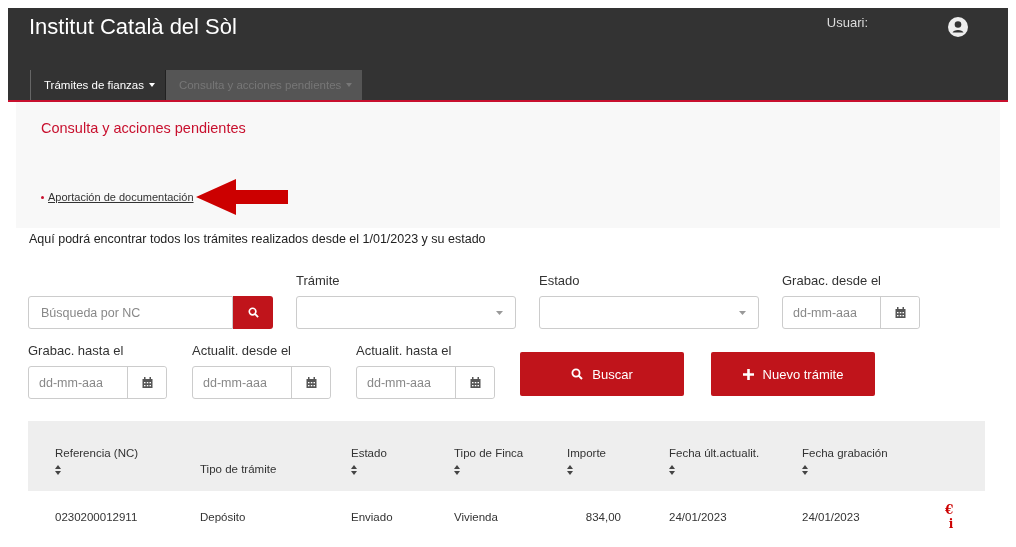 This screenshot has width=1016, height=547. What do you see at coordinates (793, 374) in the screenshot?
I see `new-button: Nuevo trámite` at bounding box center [793, 374].